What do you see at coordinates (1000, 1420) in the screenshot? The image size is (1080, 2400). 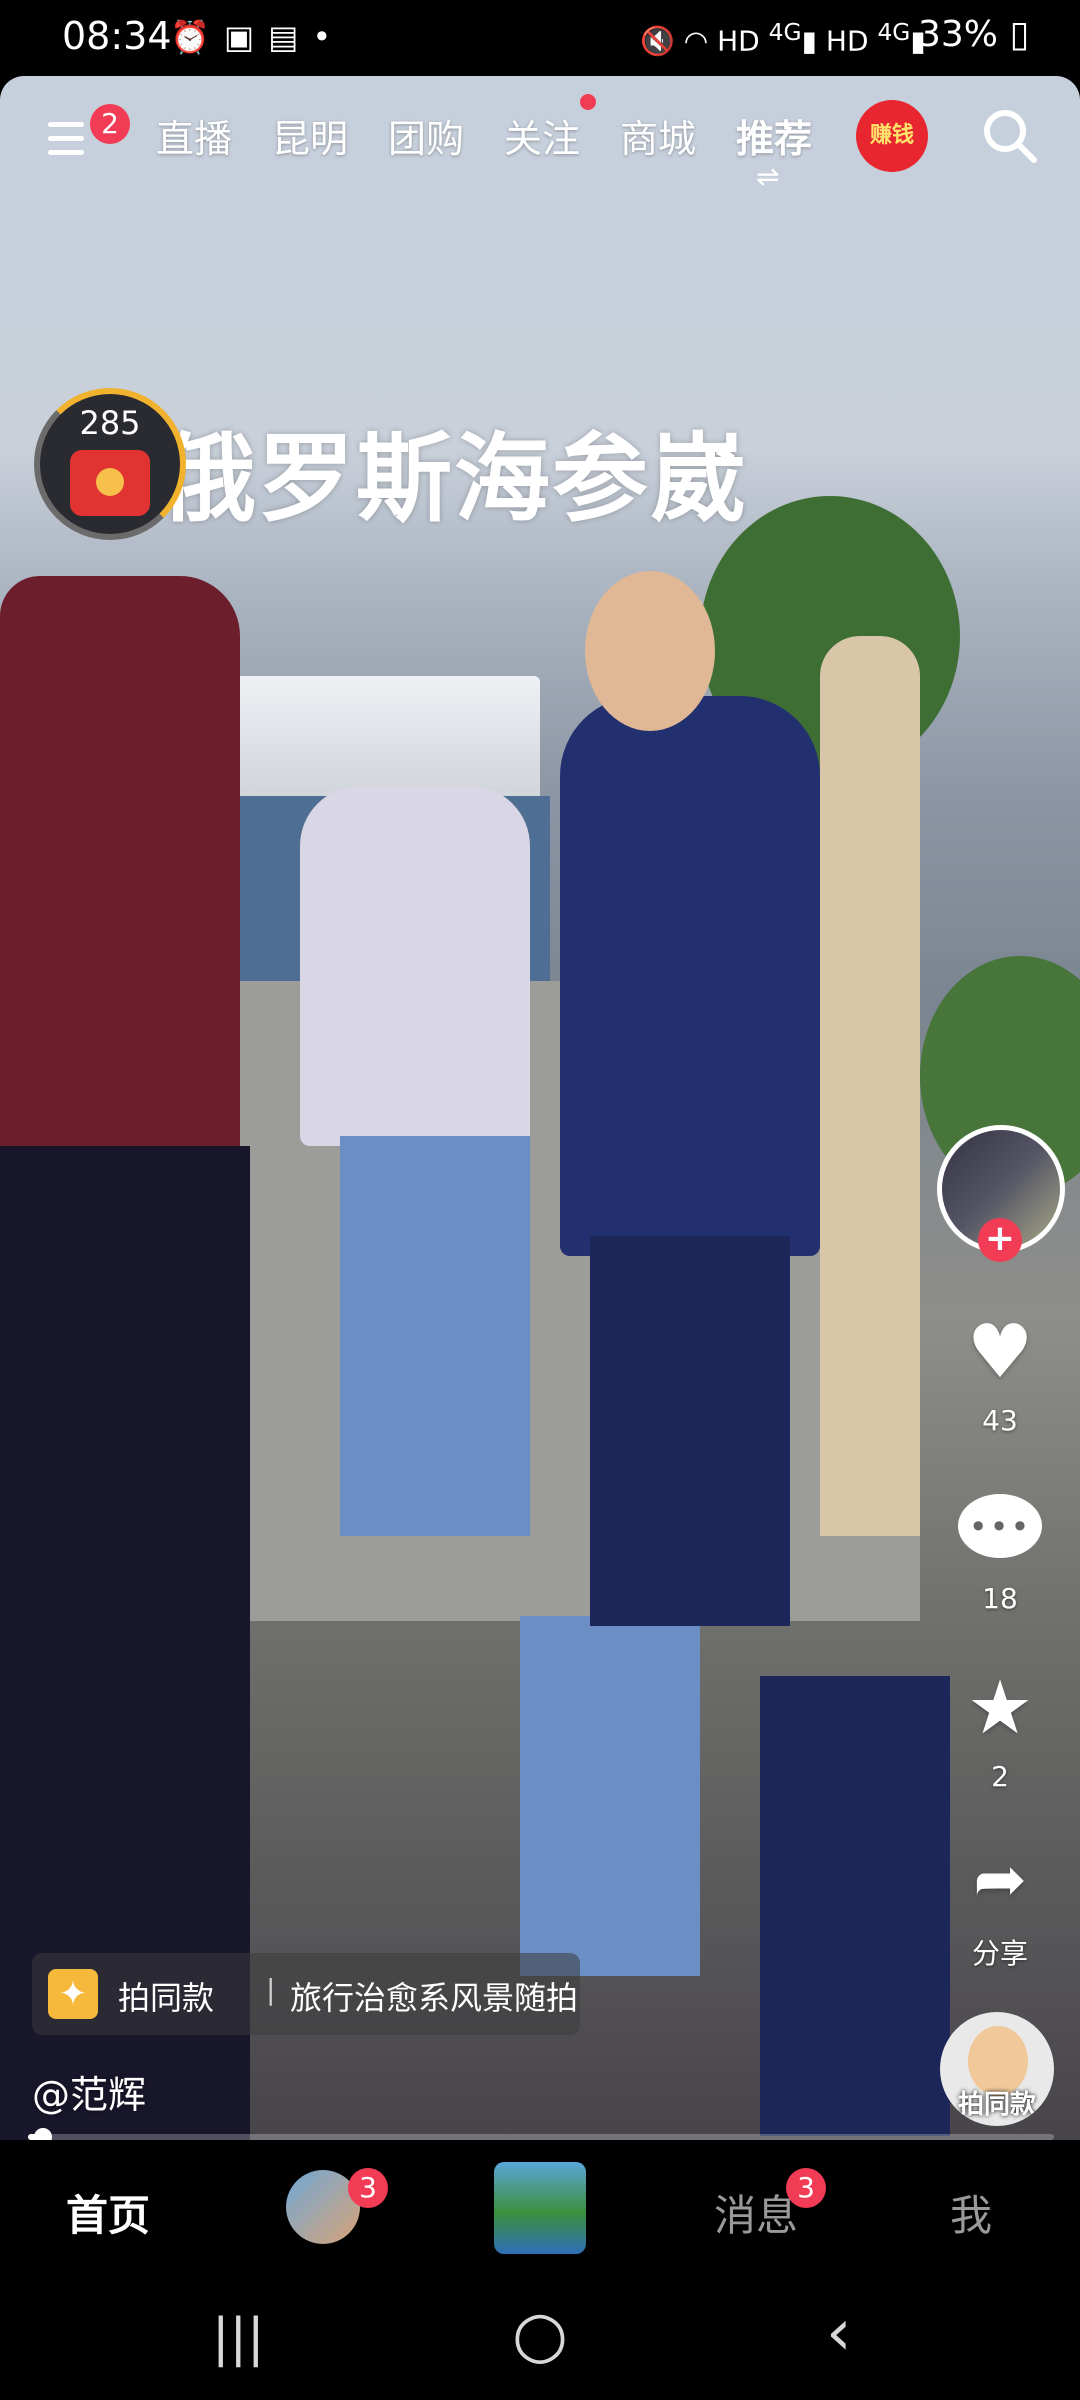 I see `like-count: 43` at bounding box center [1000, 1420].